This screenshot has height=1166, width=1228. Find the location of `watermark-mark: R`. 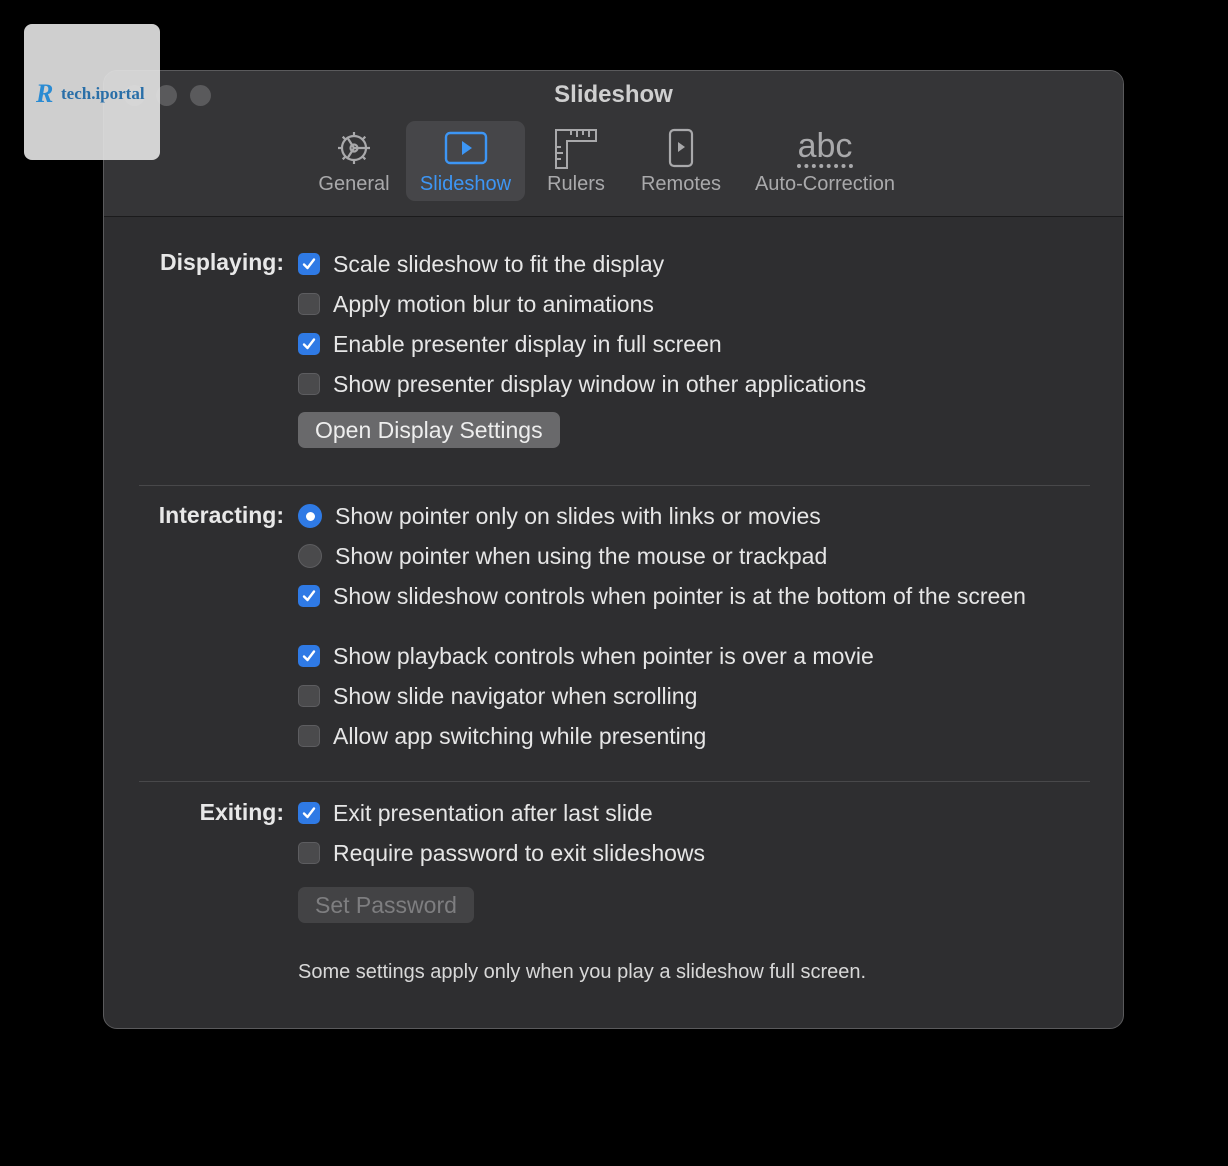

watermark-mark: R is located at coordinates (45, 93).